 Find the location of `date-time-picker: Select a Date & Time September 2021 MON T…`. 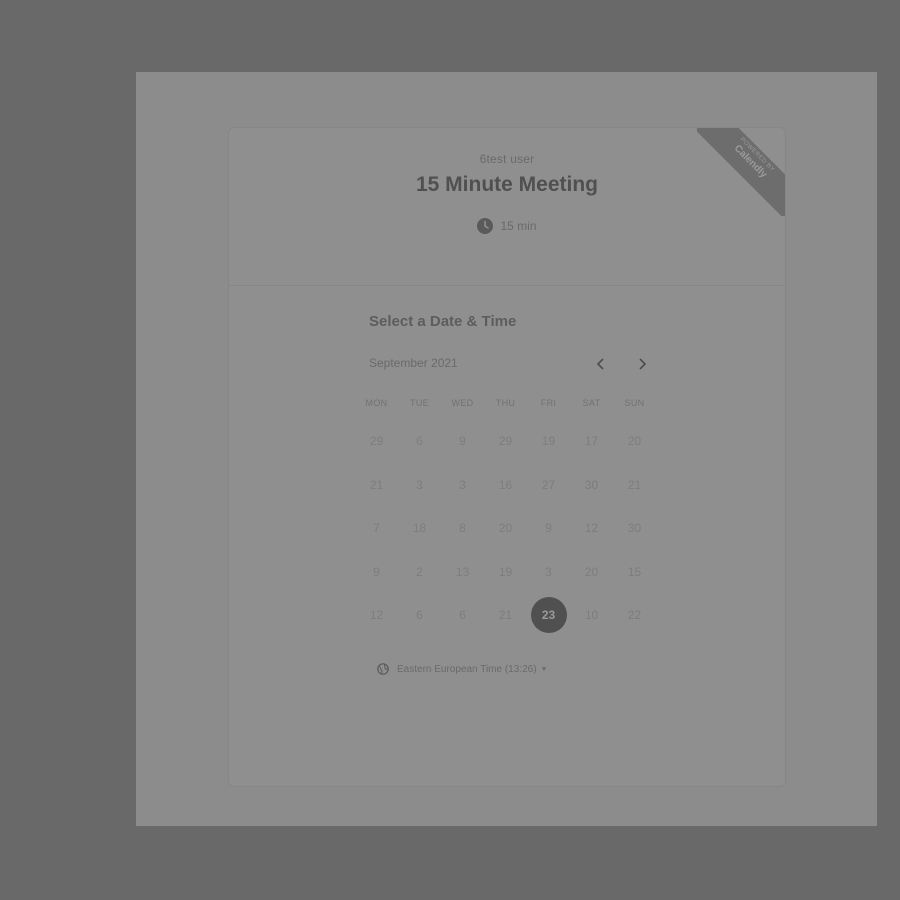

date-time-picker: Select a Date & Time September 2021 MON T… is located at coordinates (512, 473).